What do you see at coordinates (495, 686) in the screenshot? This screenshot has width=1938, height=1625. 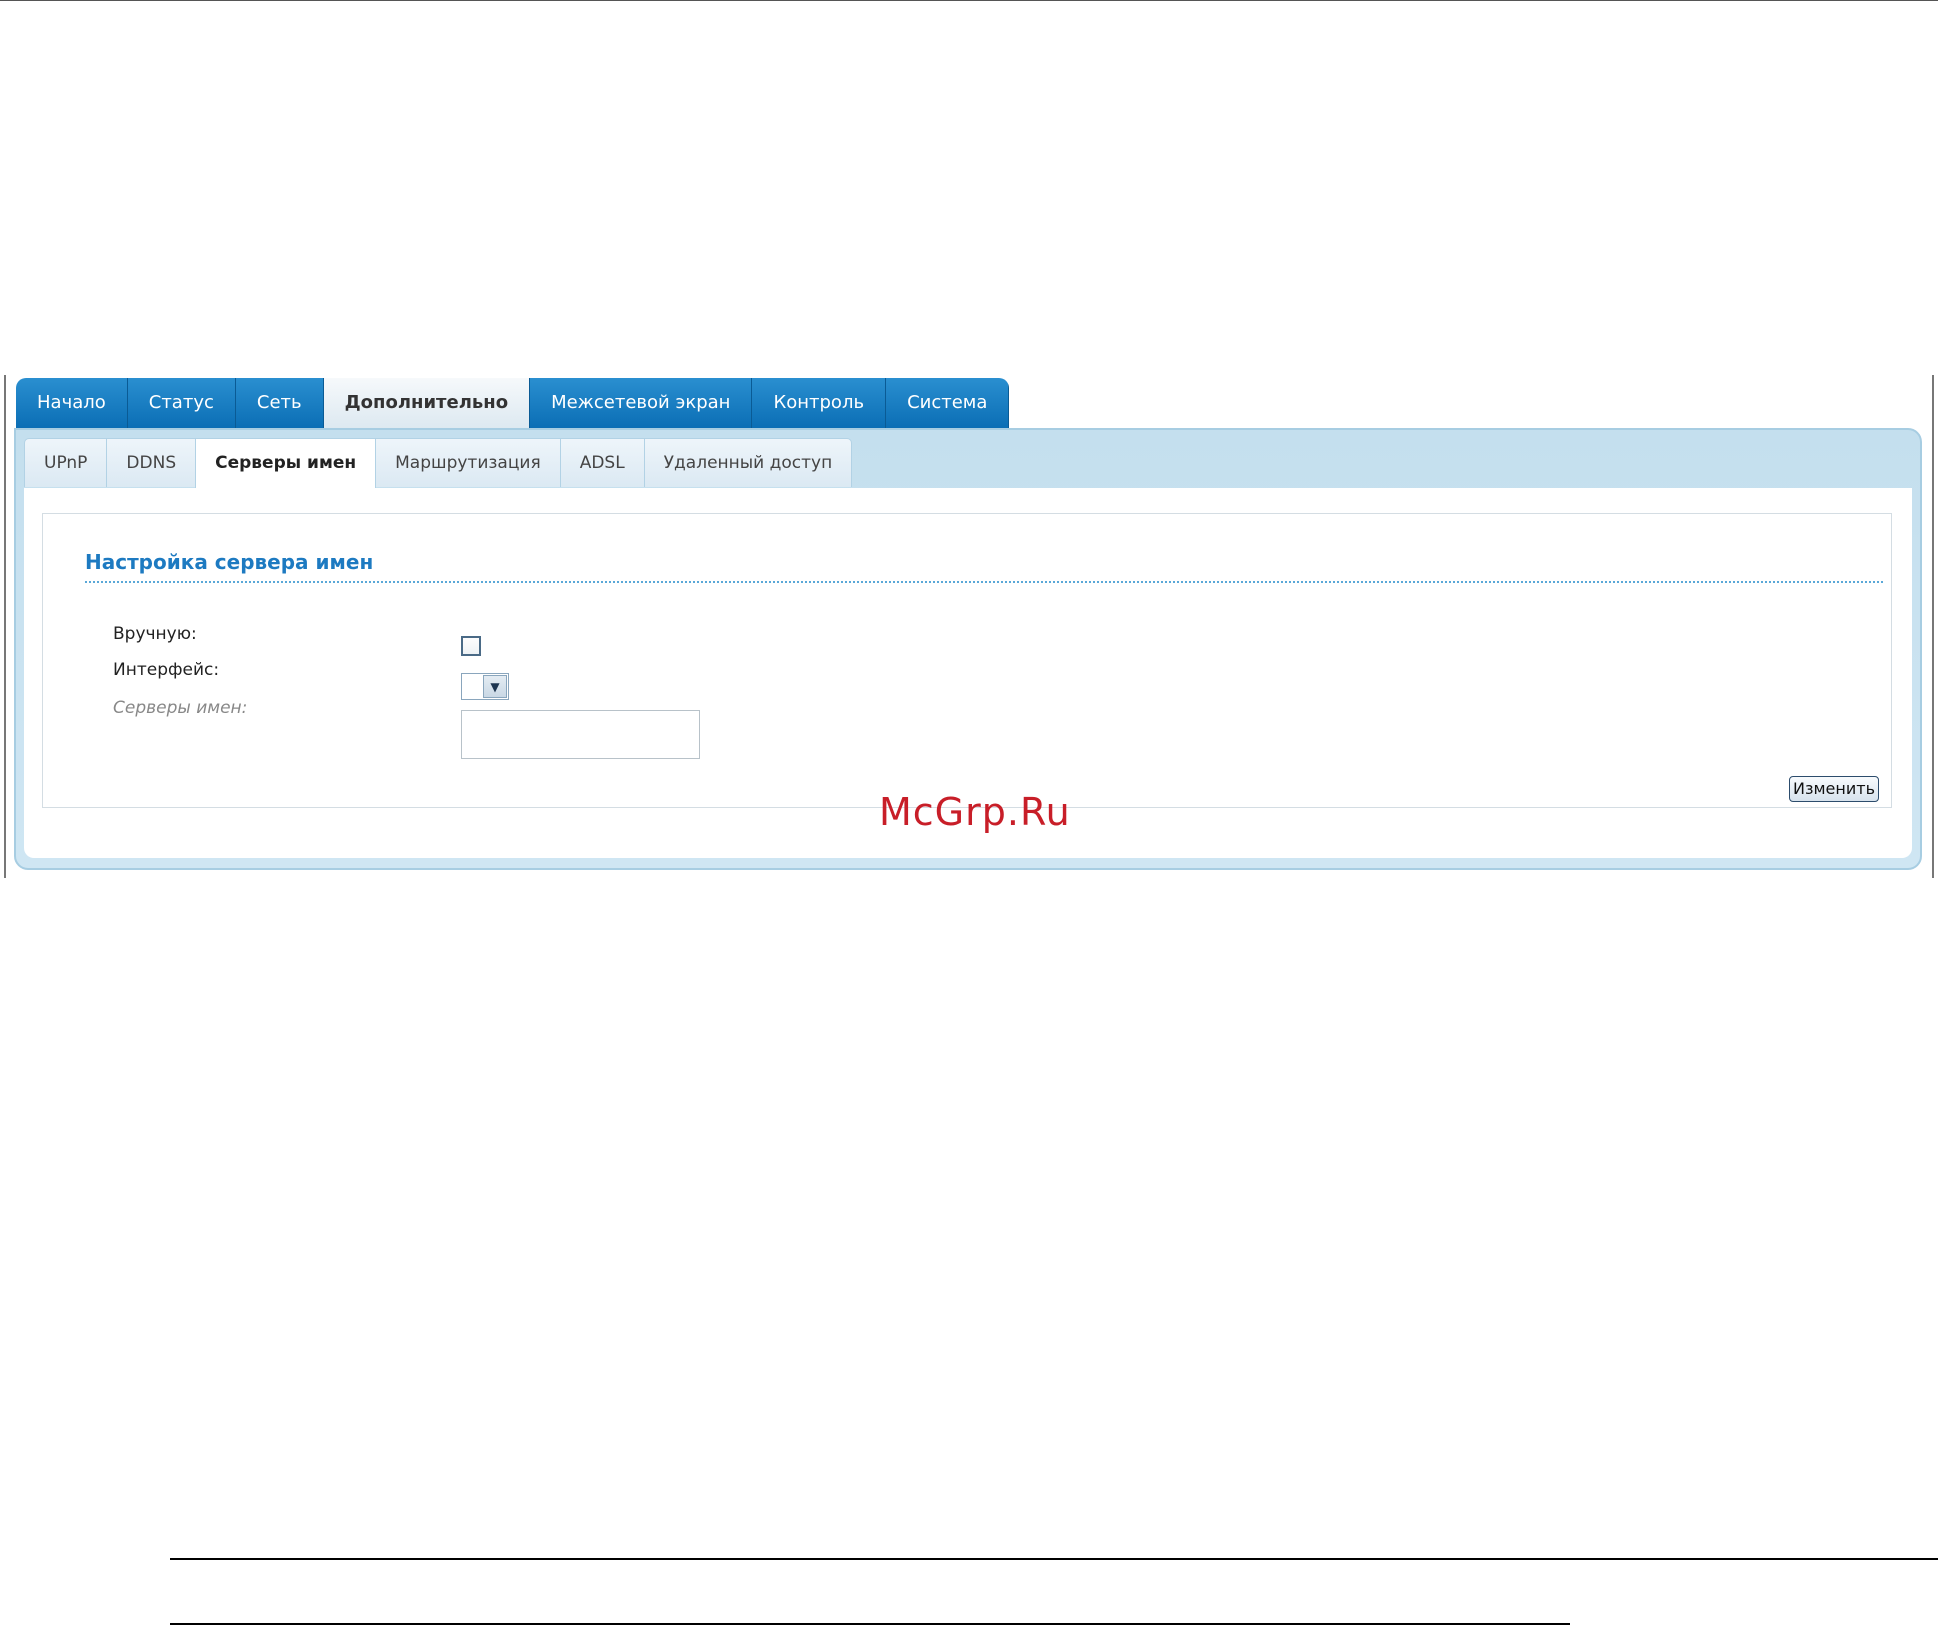 I see `chevron-down-icon: ▼` at bounding box center [495, 686].